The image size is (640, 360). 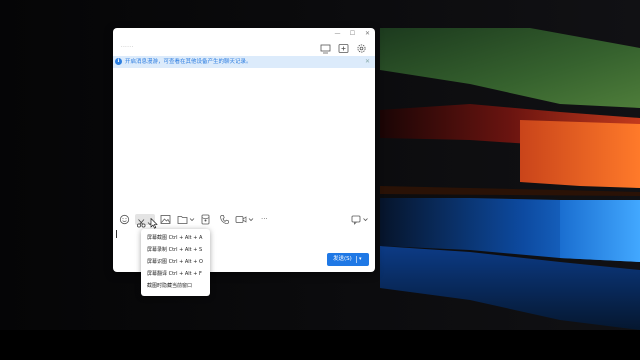 What do you see at coordinates (178, 238) in the screenshot?
I see `menu-item-screen-capture: 屏幕截图 Ctrl + Alt + A` at bounding box center [178, 238].